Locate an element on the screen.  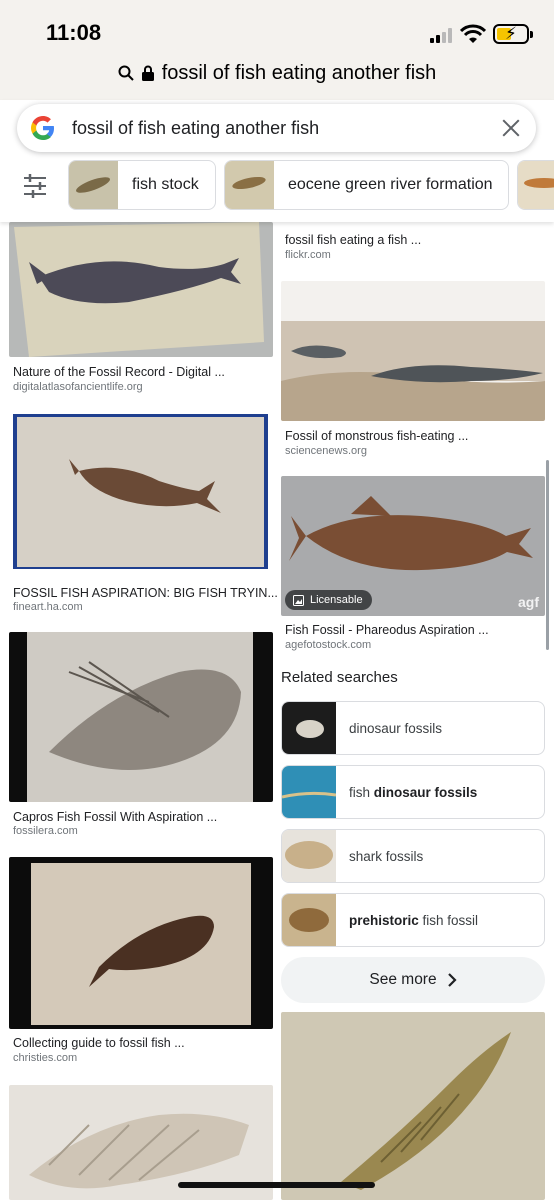
result-source: agefotostock.com is located at coordinates (328, 645).